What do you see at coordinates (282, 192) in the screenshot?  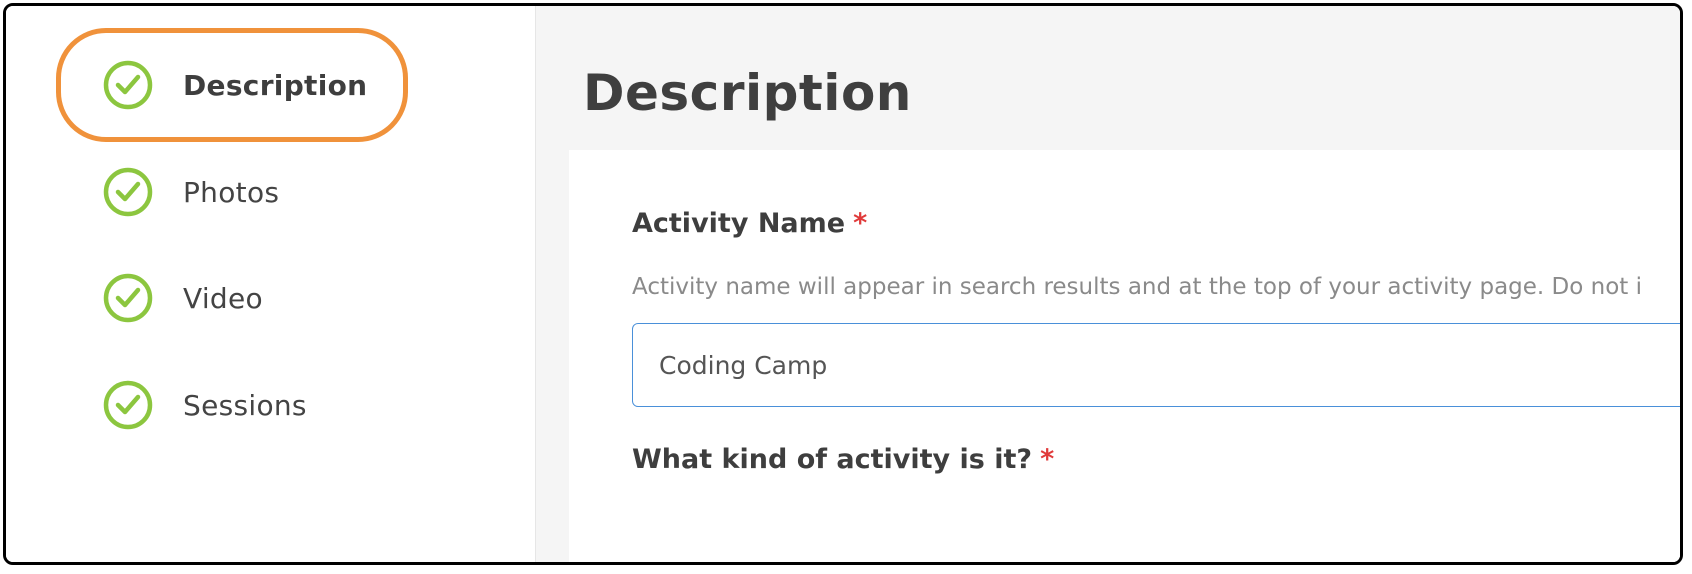 I see `sidebar-item-photos: Photos` at bounding box center [282, 192].